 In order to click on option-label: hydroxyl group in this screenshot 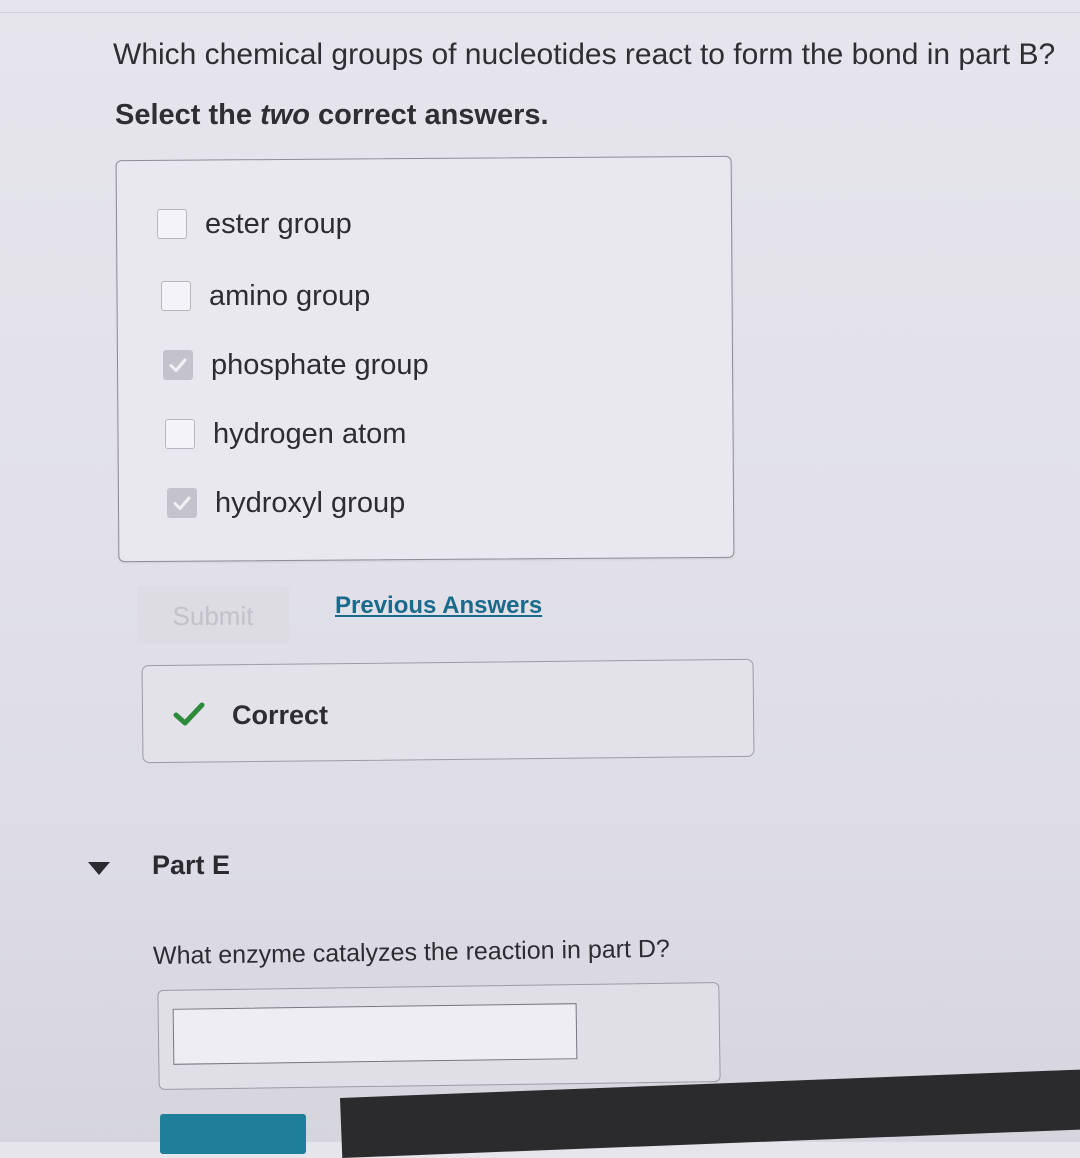, I will do `click(310, 502)`.